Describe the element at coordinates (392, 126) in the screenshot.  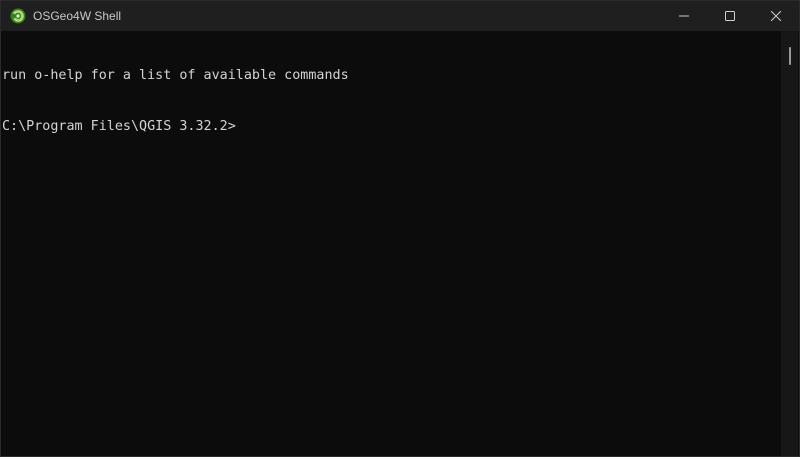
I see `command-prompt: C:\Program Files\QGIS 3.32.2>` at that location.